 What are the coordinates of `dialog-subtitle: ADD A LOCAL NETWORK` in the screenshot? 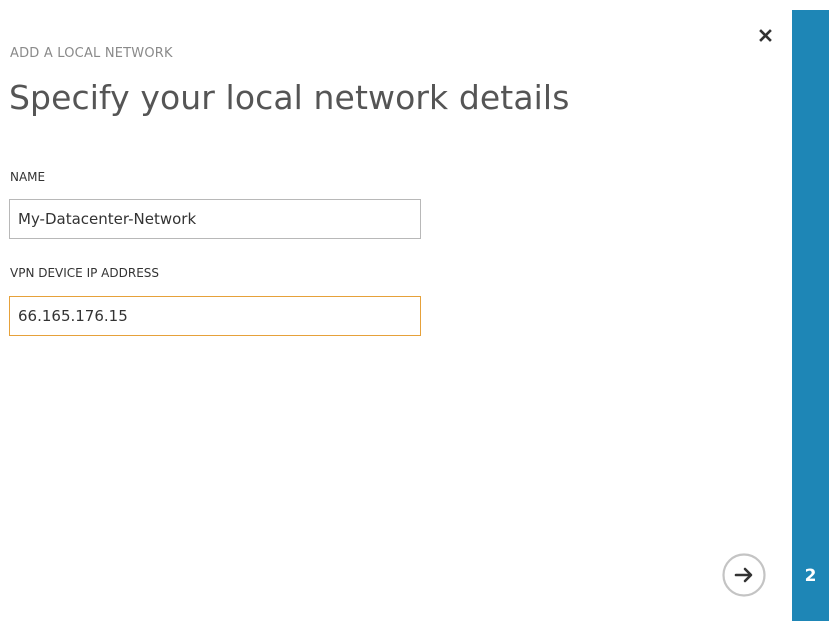 It's located at (91, 53).